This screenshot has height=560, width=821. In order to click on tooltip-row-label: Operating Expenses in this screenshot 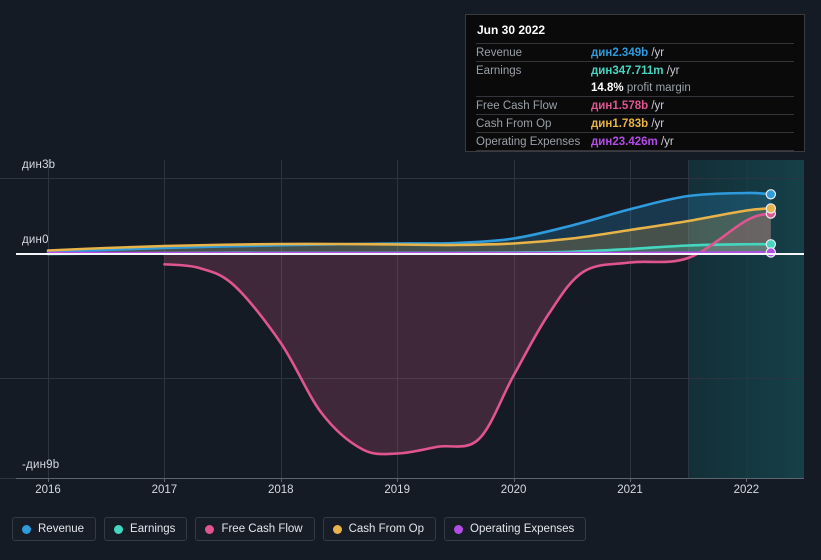, I will do `click(528, 141)`.